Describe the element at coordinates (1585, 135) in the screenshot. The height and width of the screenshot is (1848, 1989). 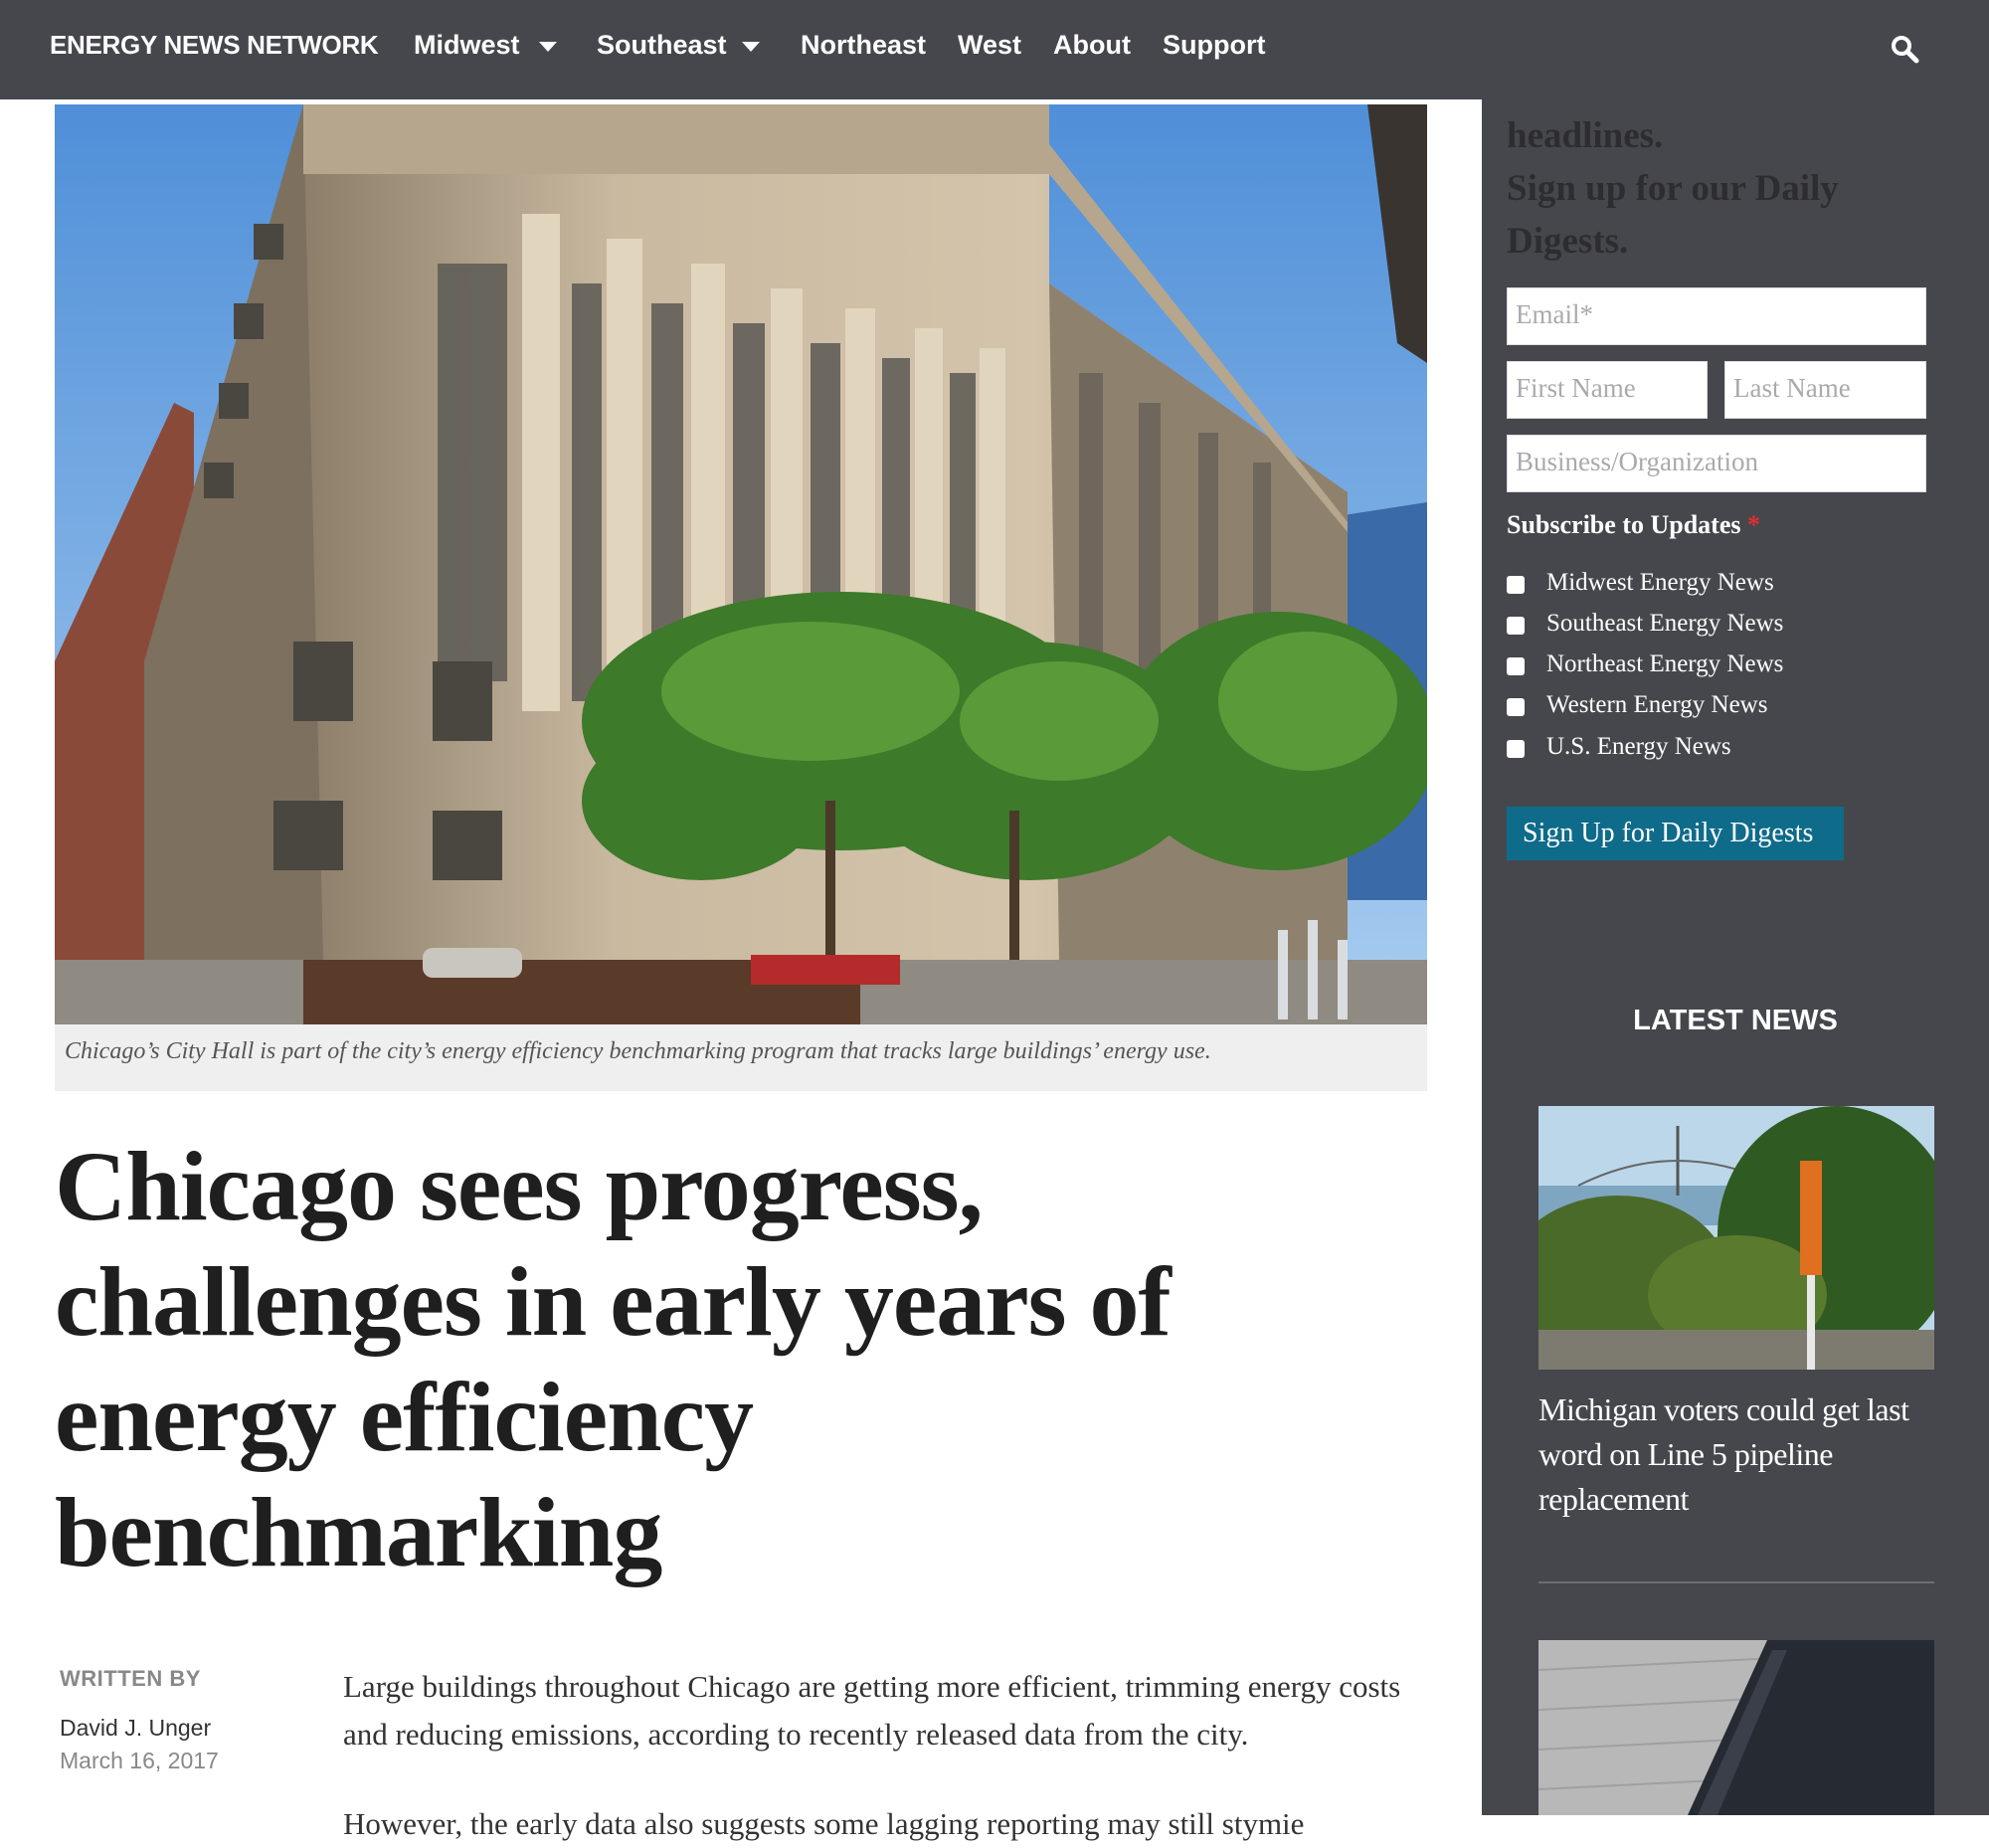
I see `signup-heading-line: headlines.` at that location.